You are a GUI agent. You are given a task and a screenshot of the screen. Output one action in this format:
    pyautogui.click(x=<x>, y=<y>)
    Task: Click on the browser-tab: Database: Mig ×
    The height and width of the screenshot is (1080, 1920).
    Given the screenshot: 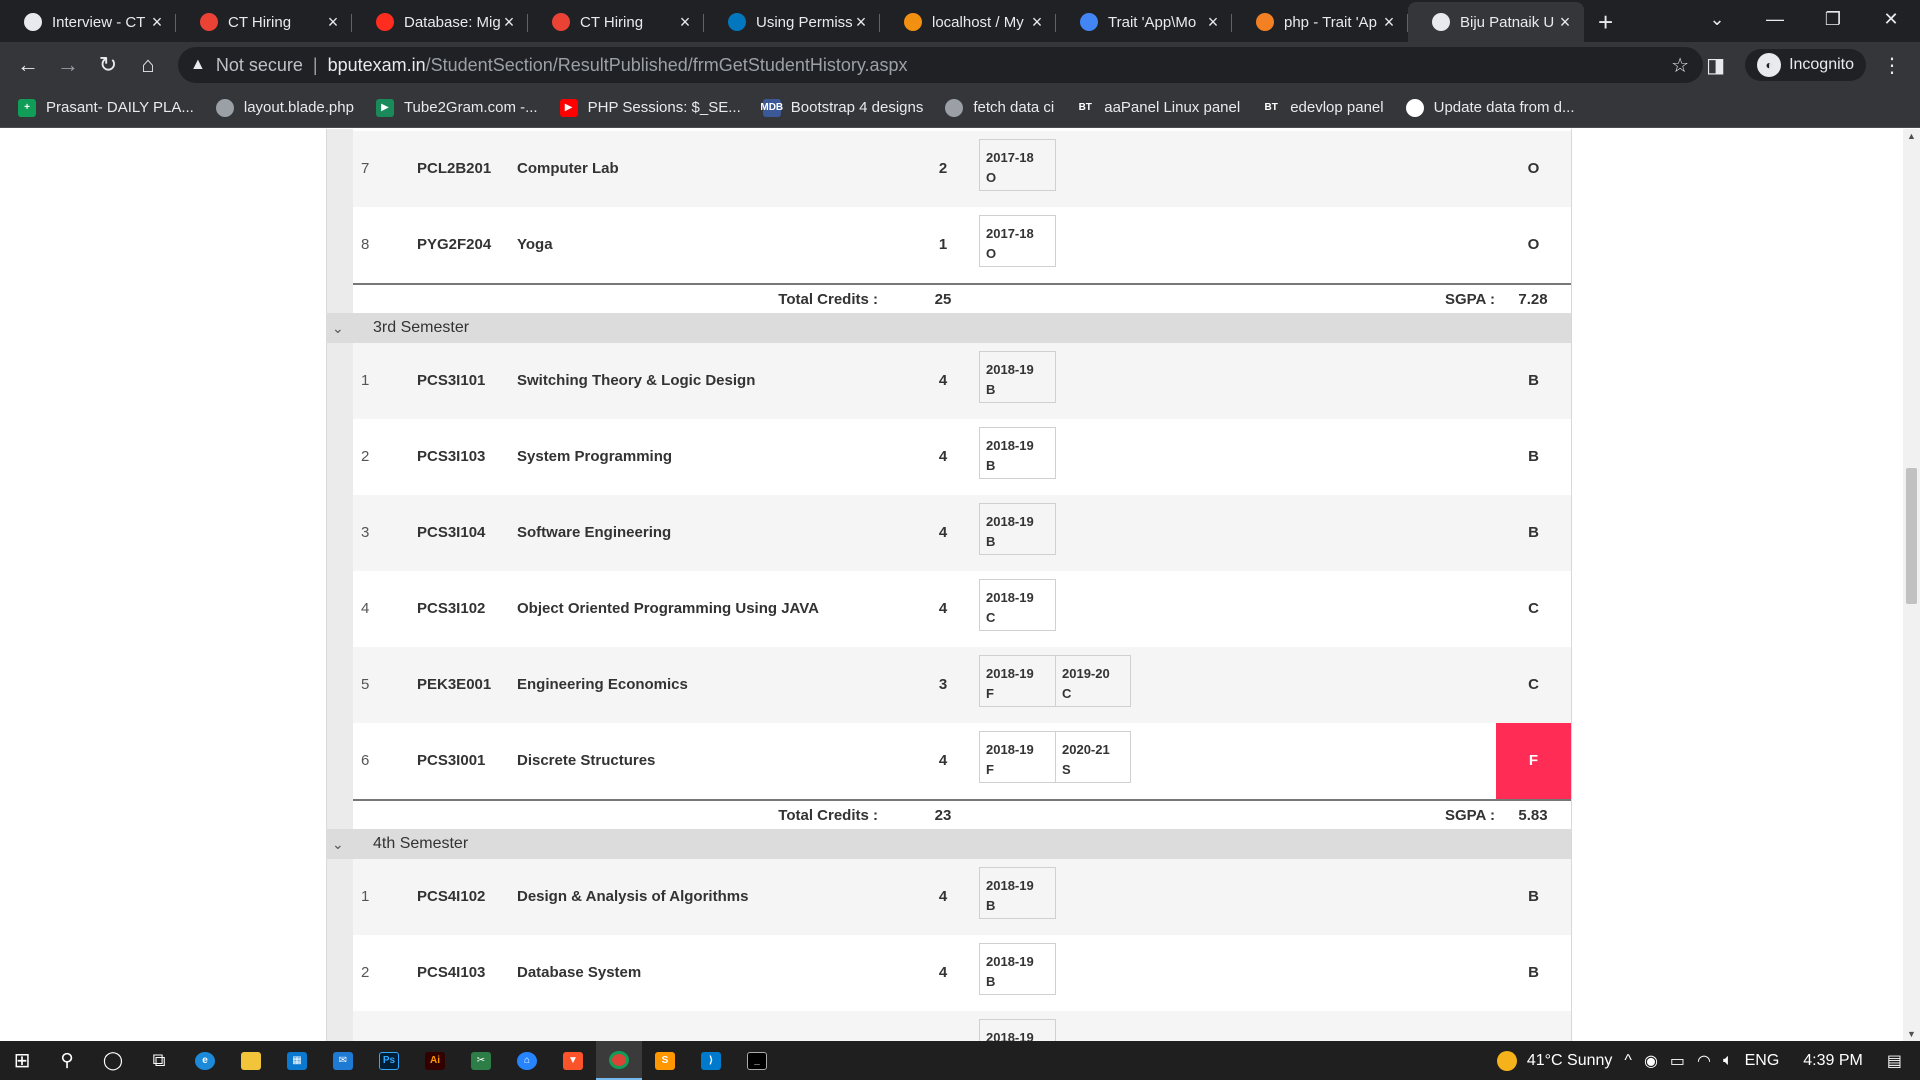 What is the action you would take?
    pyautogui.click(x=440, y=22)
    